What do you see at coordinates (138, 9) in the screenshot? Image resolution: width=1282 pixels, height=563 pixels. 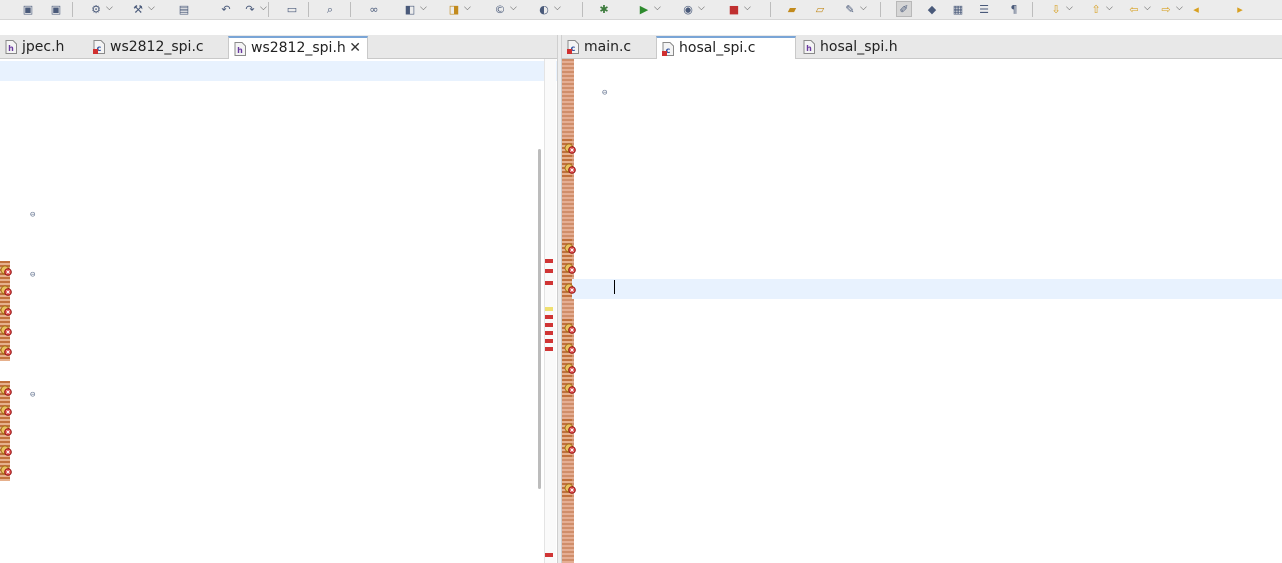 I see `hammer-icon: ⚒` at bounding box center [138, 9].